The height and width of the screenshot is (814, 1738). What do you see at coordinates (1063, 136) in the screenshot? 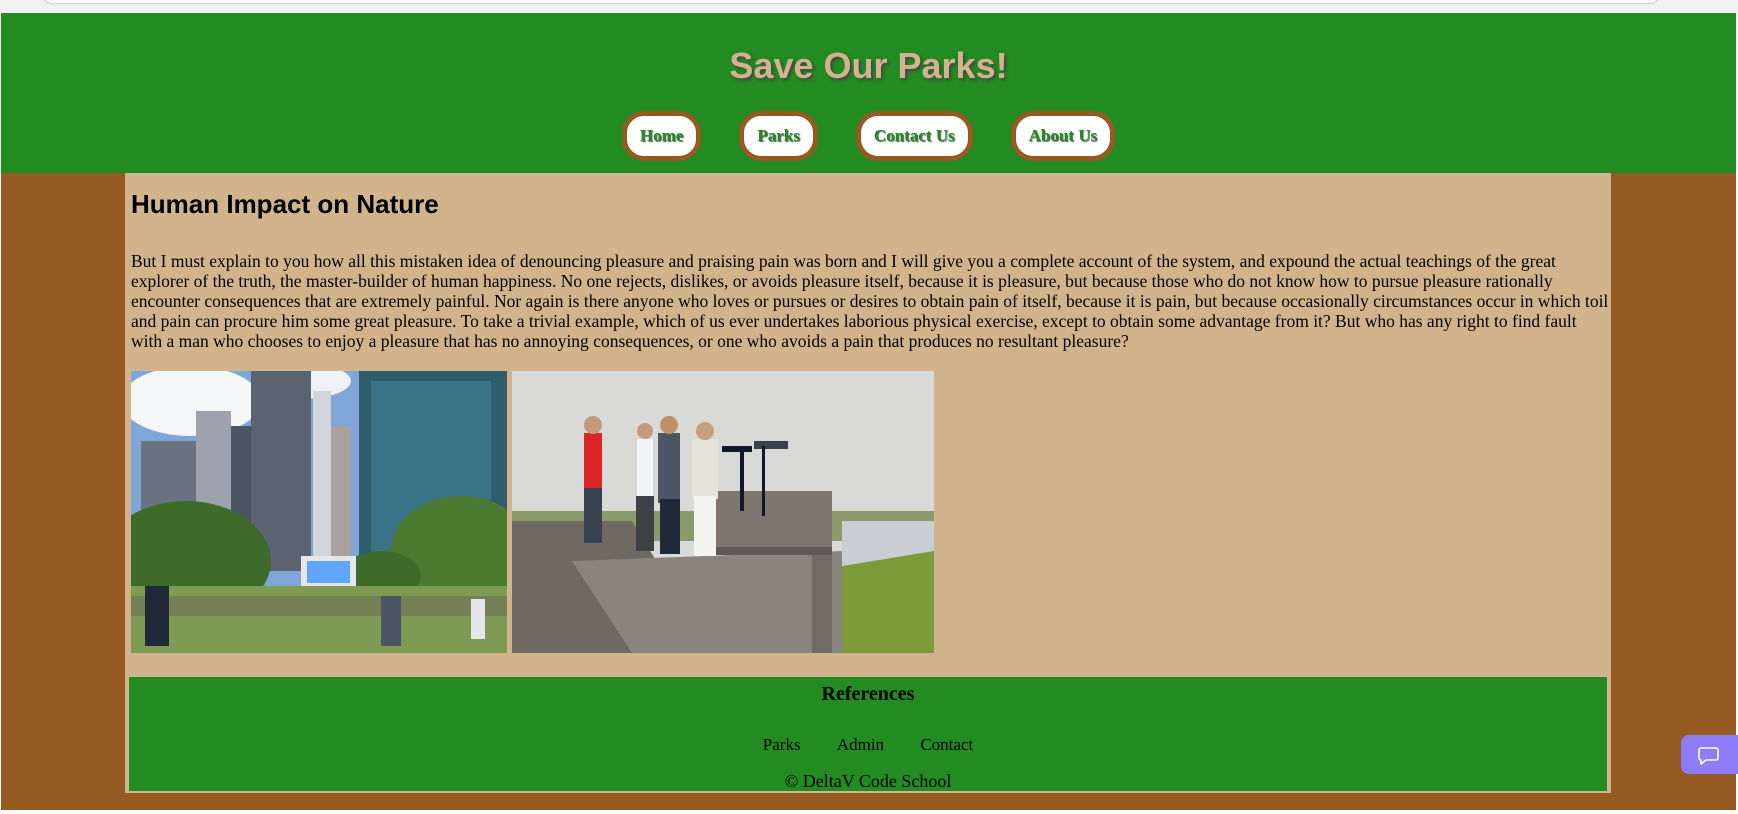
I see `nav-about-us-button: About Us` at bounding box center [1063, 136].